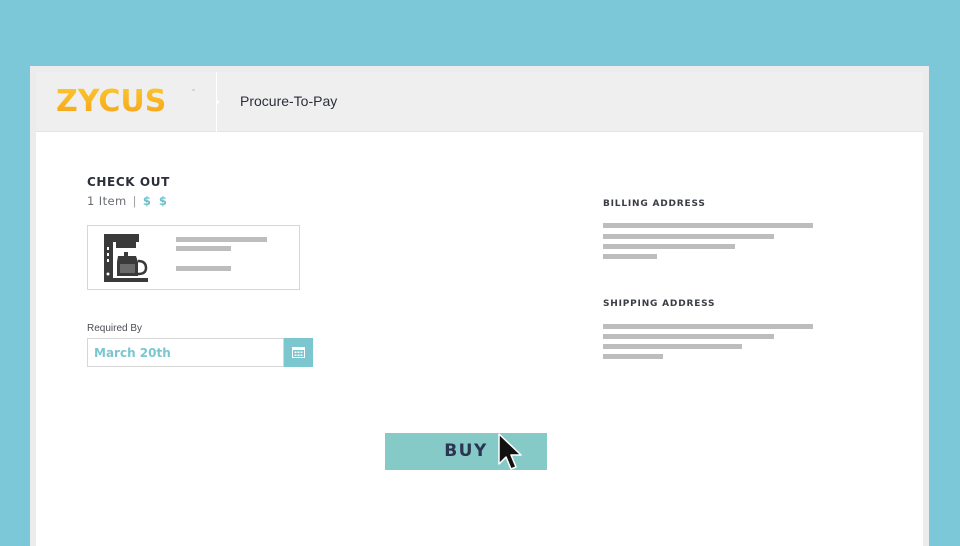  Describe the element at coordinates (185, 352) in the screenshot. I see `required-by-date-input: March 20th` at that location.